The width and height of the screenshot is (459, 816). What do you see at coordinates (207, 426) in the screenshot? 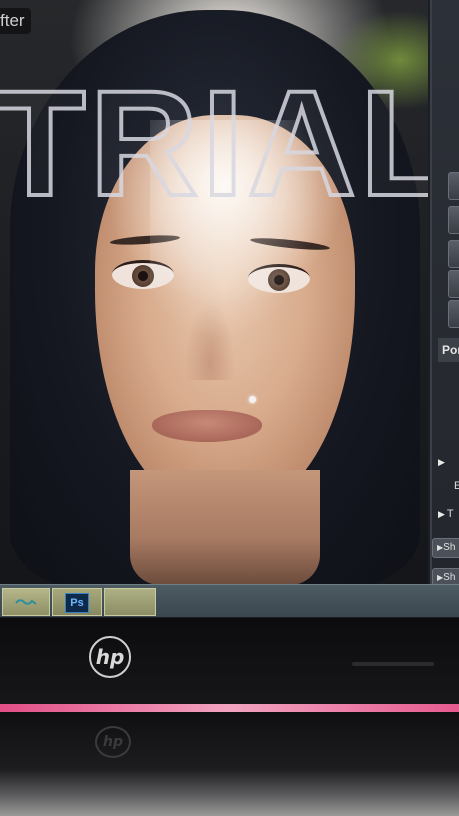
I see `portrait-lips` at bounding box center [207, 426].